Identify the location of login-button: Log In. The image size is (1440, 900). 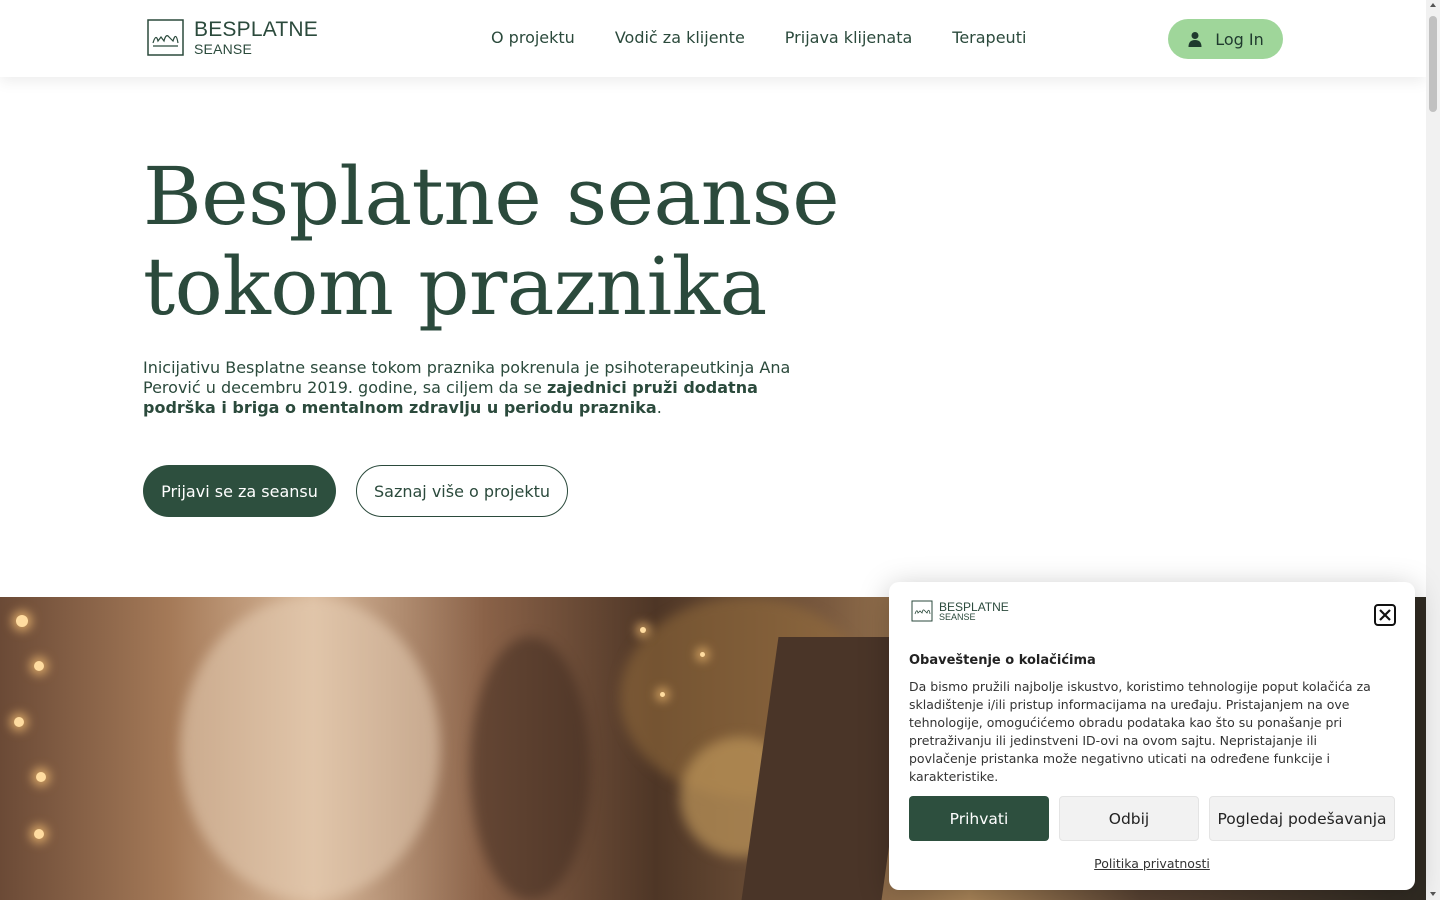
(1225, 39).